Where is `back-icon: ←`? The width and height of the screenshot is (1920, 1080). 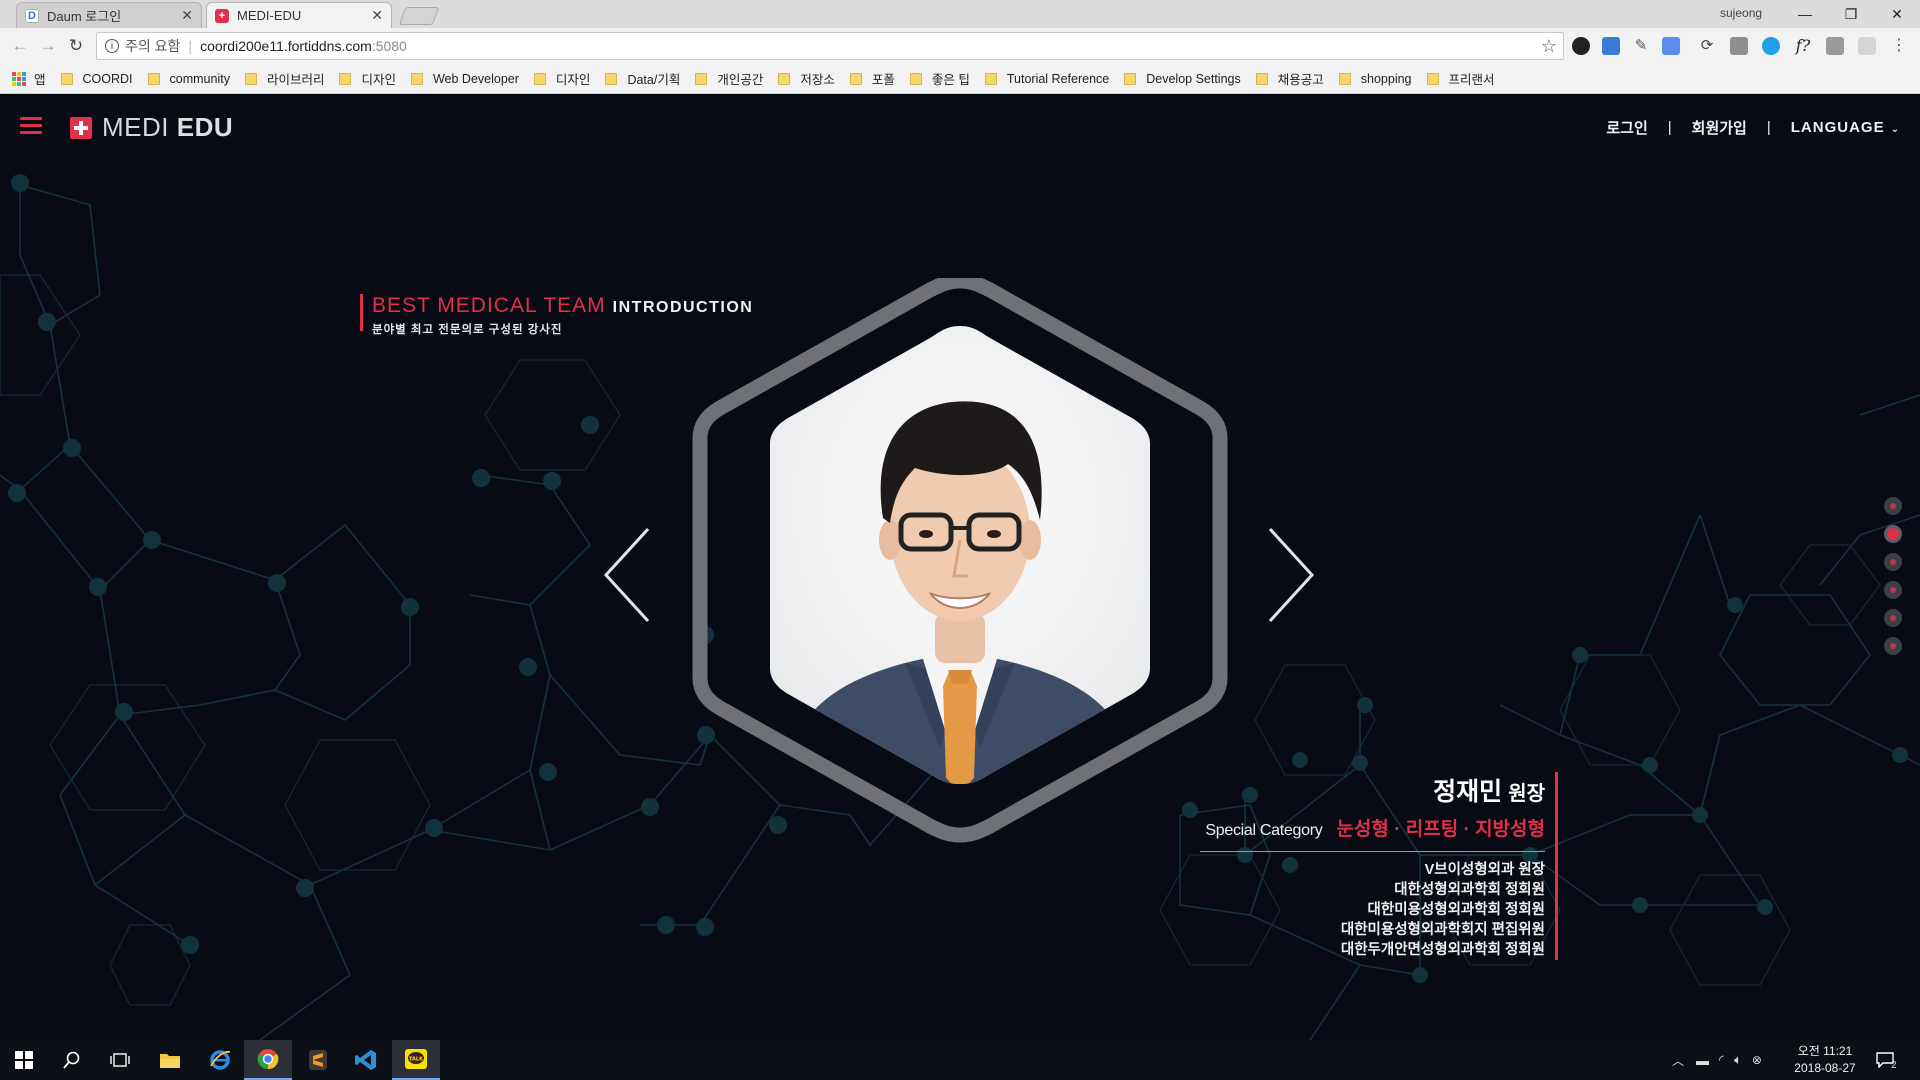
back-icon: ← is located at coordinates (20, 46).